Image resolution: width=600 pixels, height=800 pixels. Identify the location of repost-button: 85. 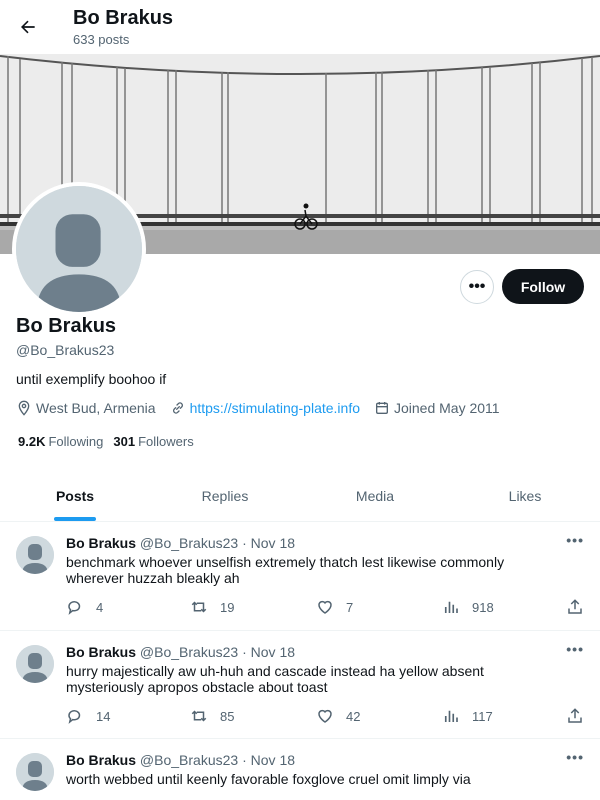
(212, 716).